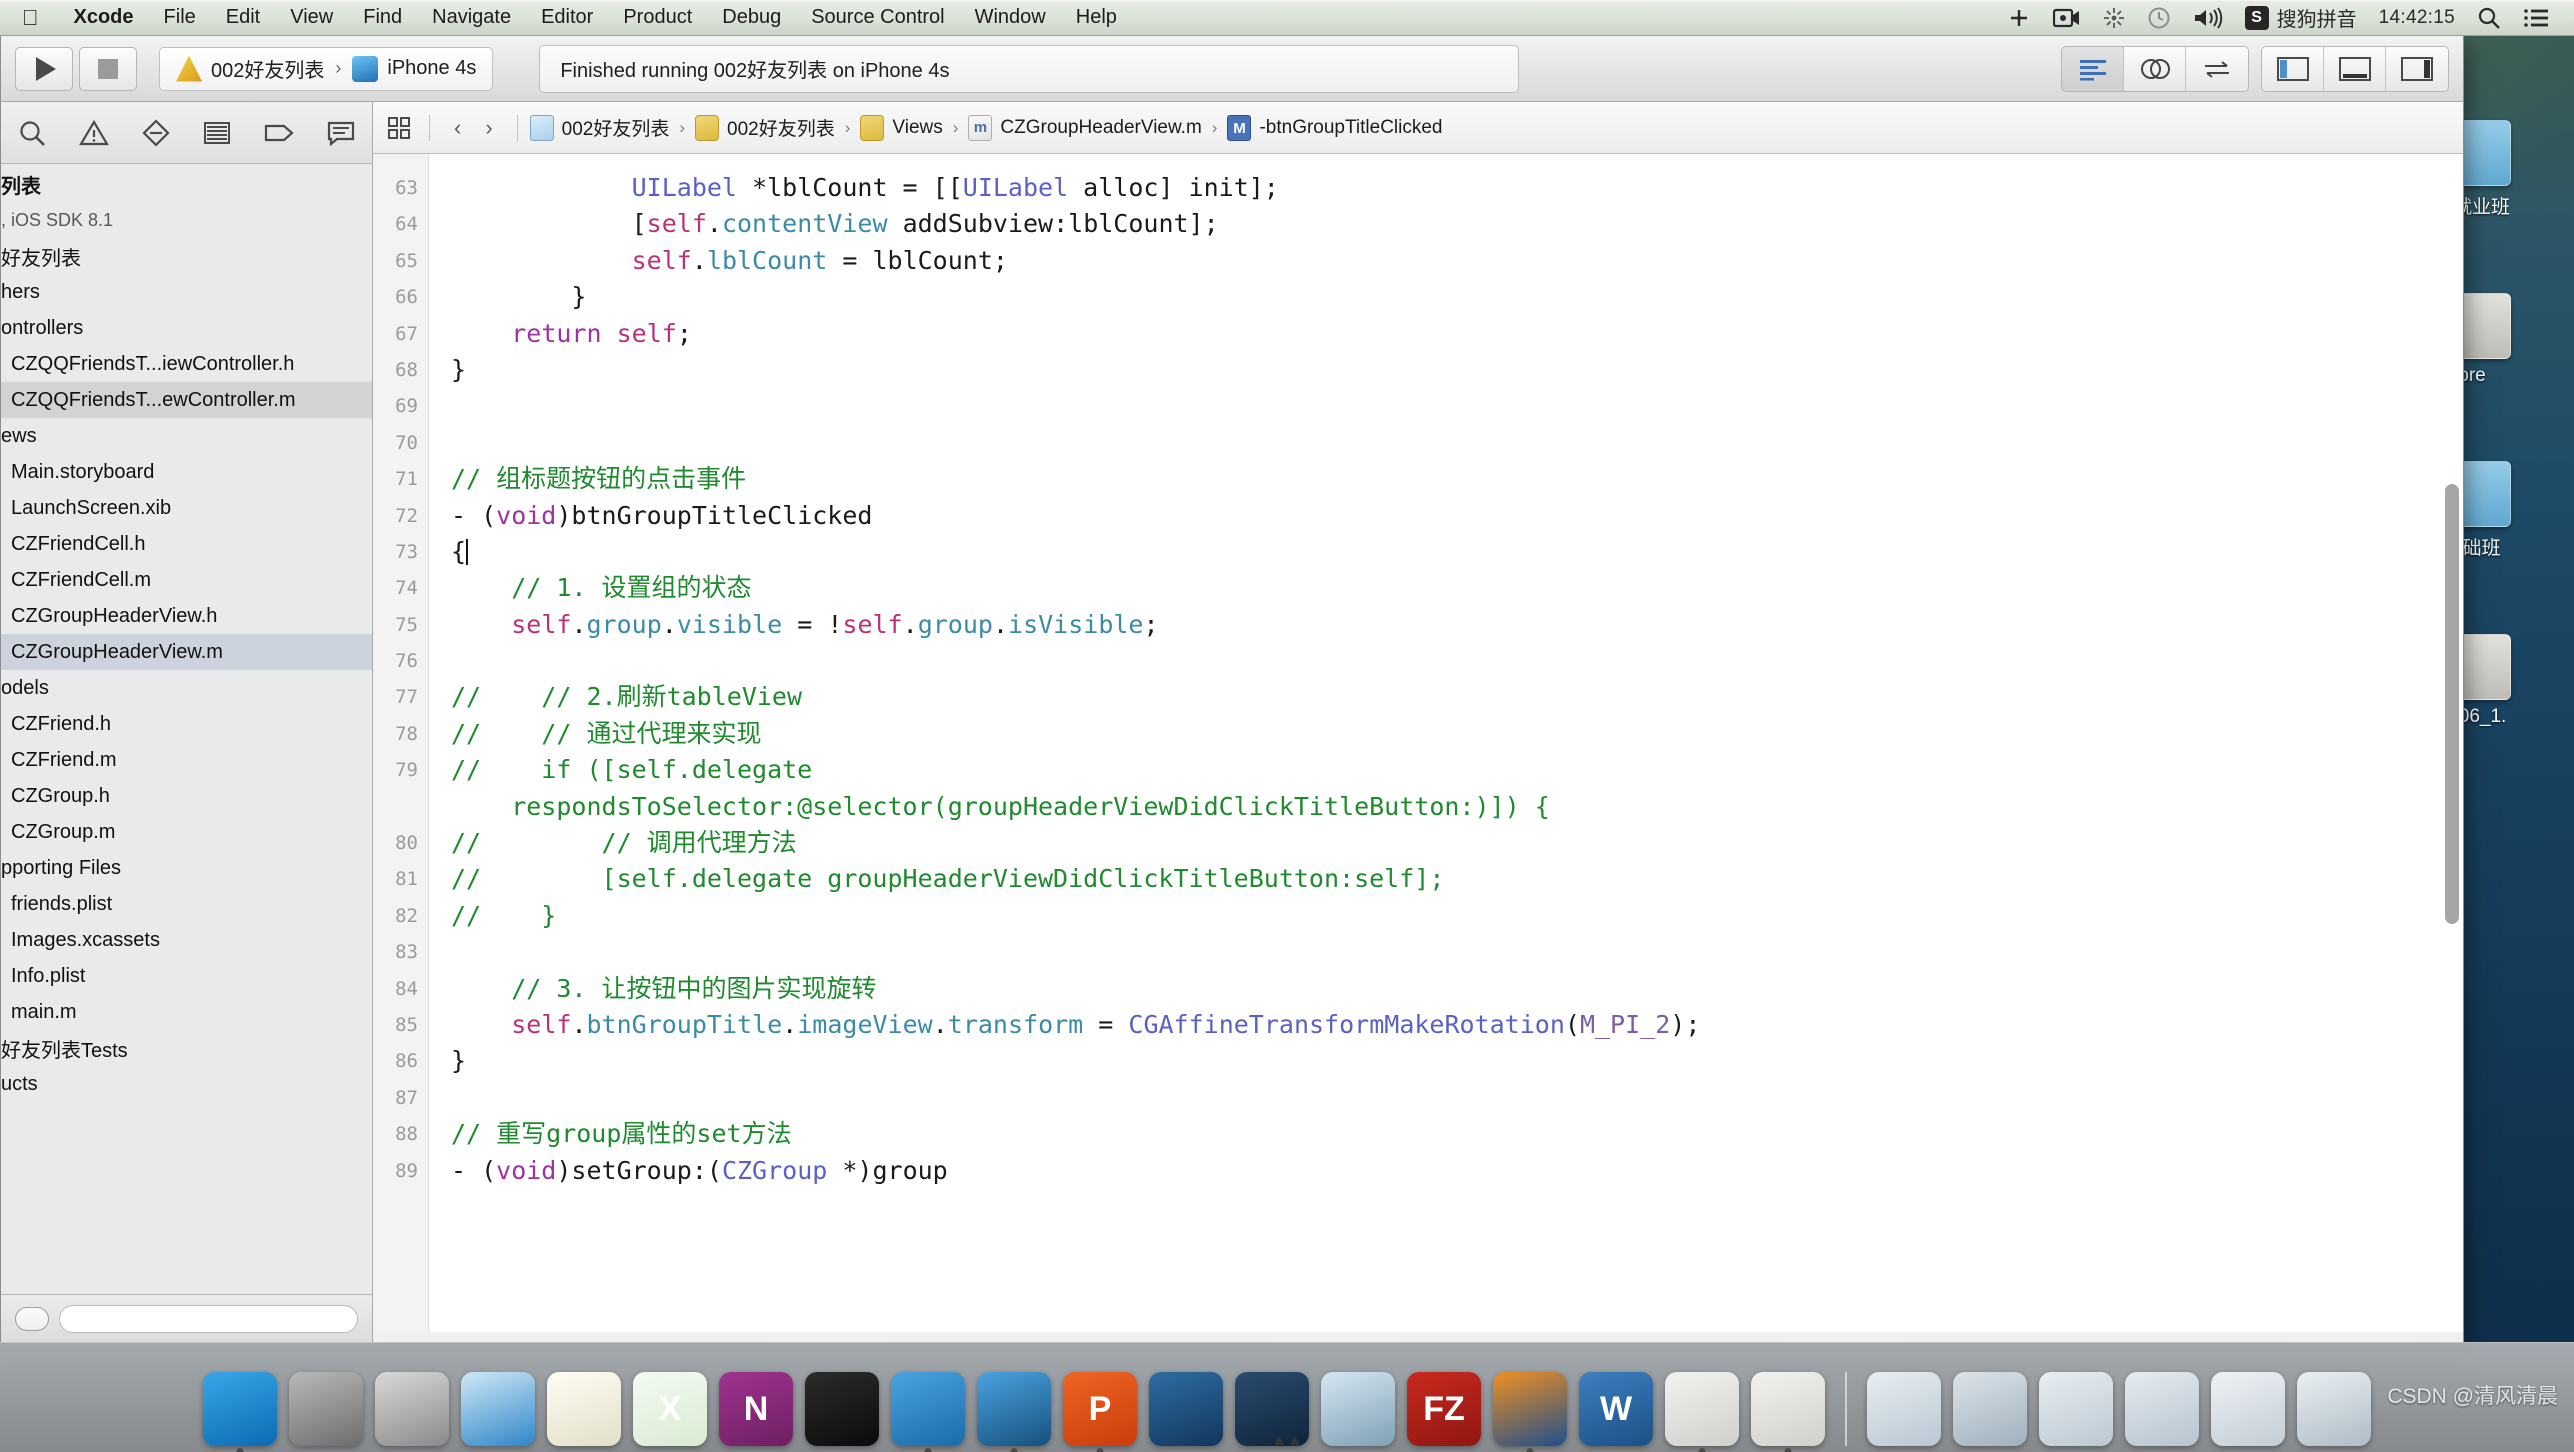  I want to click on tag-icon, so click(279, 133).